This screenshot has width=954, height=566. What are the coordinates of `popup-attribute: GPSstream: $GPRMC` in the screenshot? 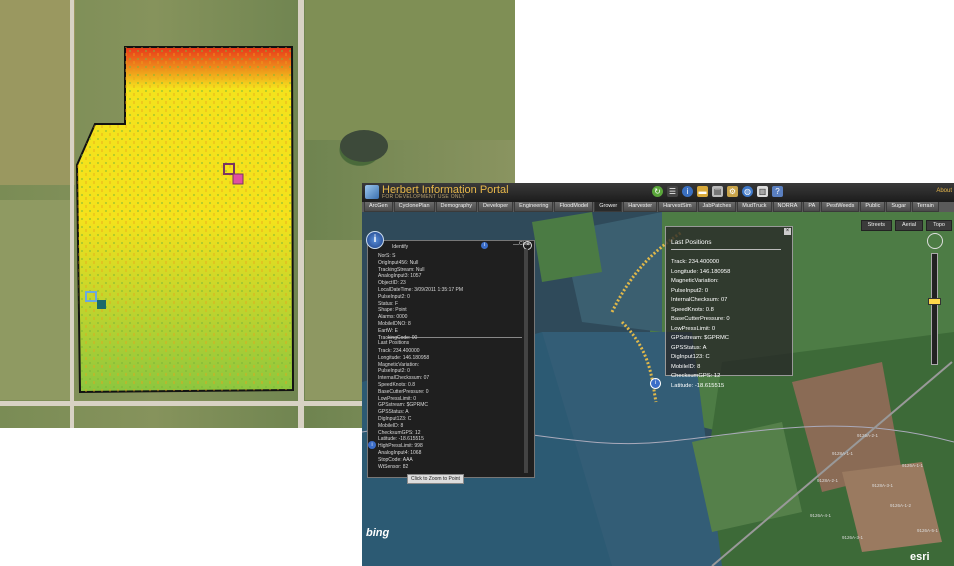 It's located at (700, 338).